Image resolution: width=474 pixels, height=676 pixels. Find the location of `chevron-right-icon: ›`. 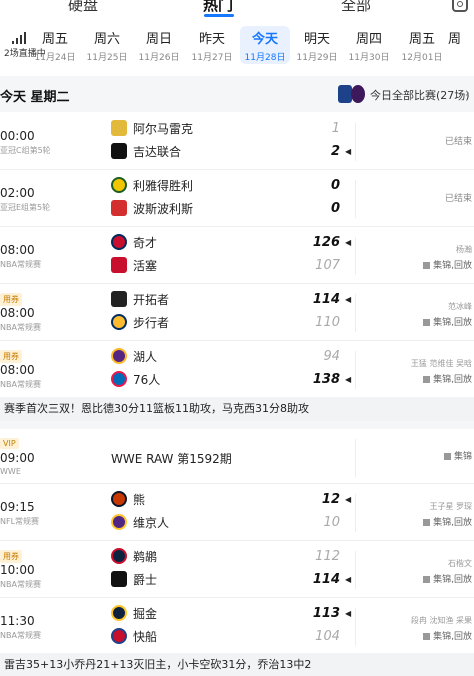

chevron-right-icon: › is located at coordinates (467, 93).